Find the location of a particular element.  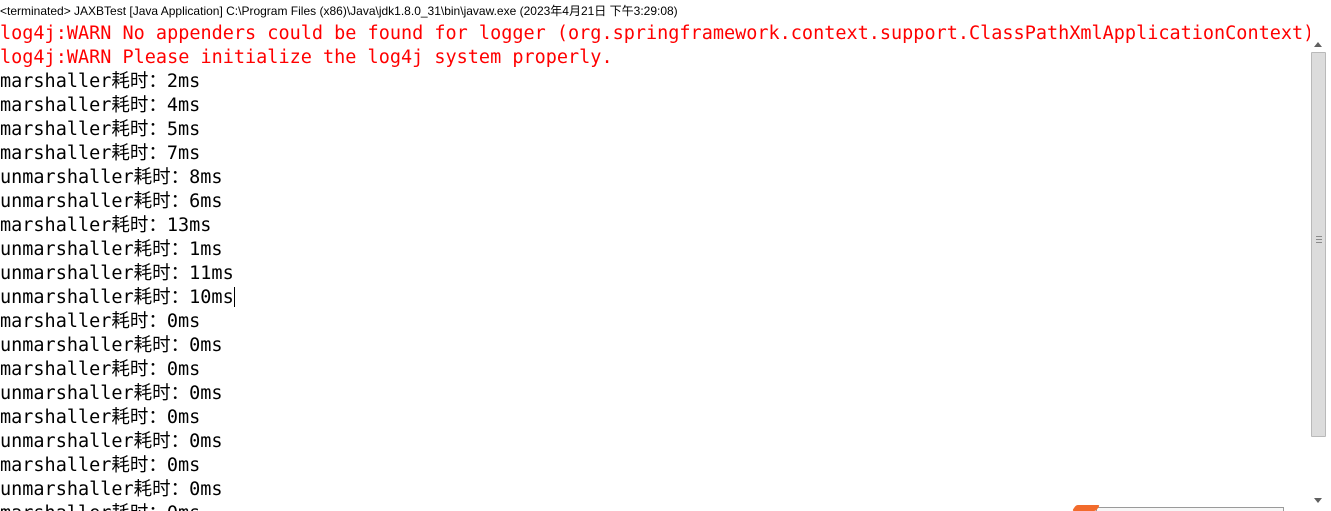

console-line-text: marshaller耗时：7ms is located at coordinates (100, 153).